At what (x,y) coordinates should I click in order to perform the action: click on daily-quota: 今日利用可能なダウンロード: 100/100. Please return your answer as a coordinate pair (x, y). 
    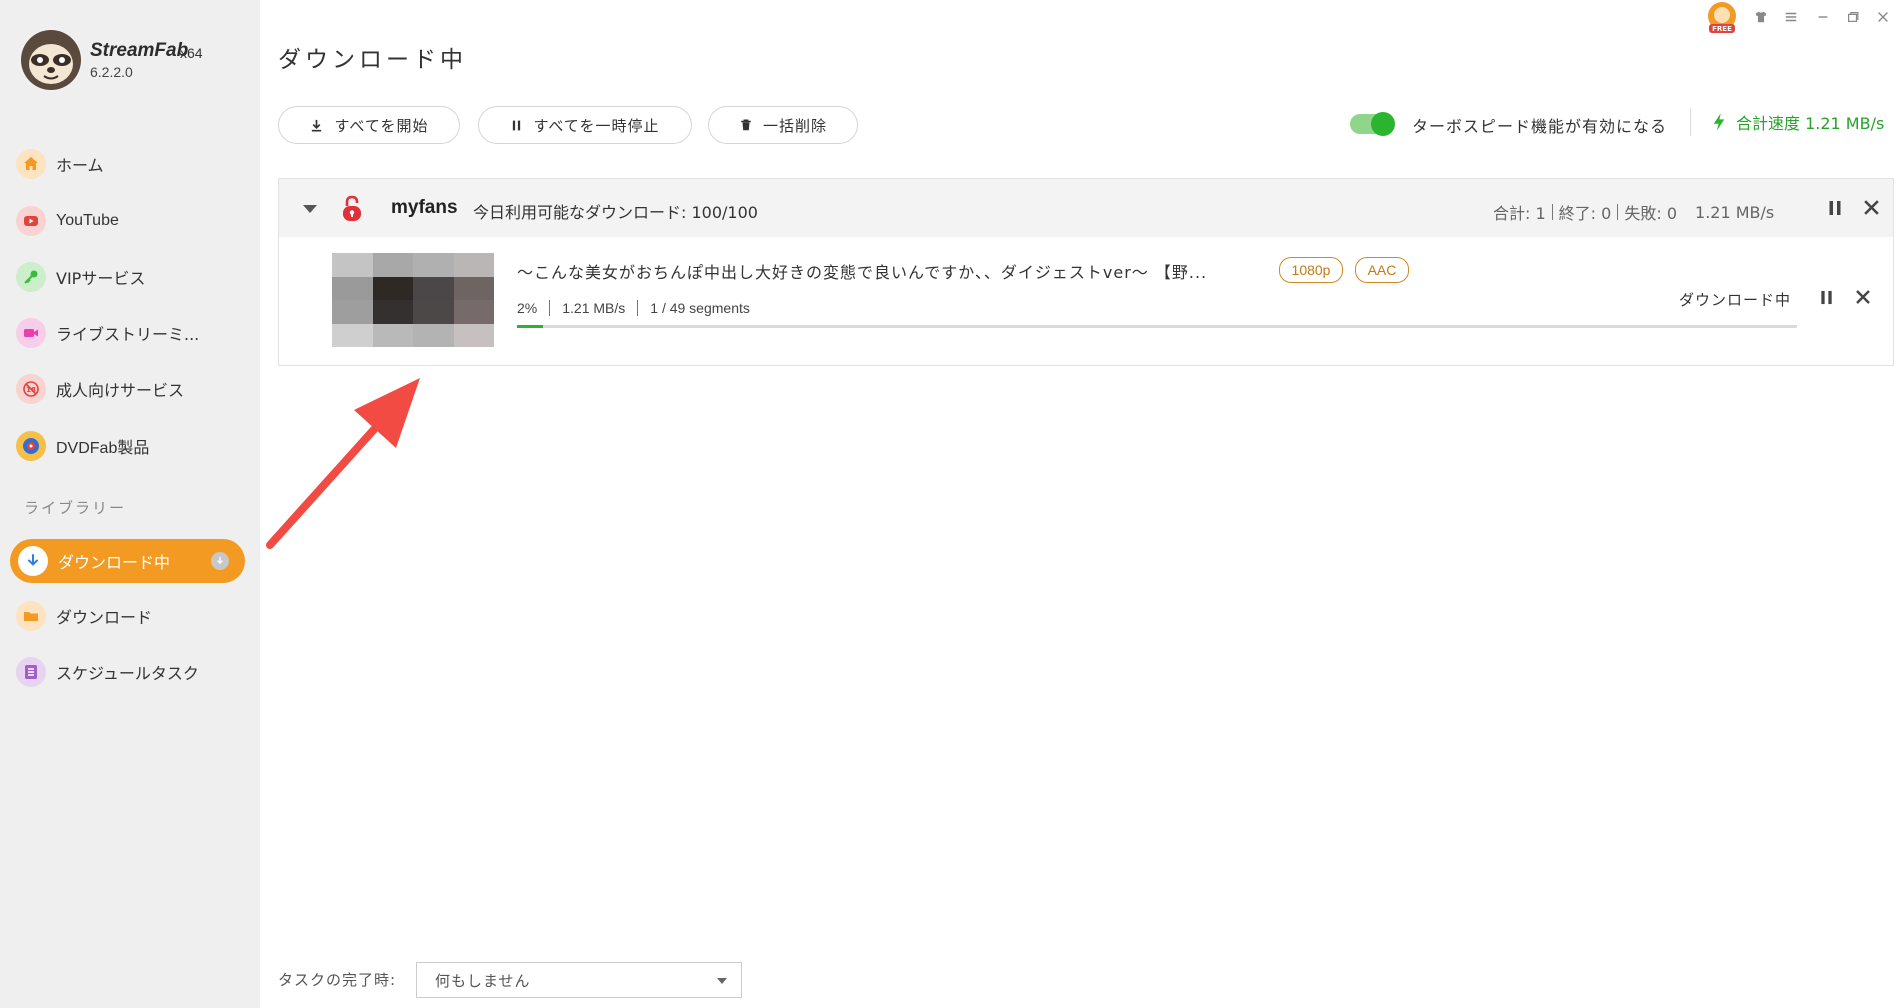
    Looking at the image, I should click on (615, 212).